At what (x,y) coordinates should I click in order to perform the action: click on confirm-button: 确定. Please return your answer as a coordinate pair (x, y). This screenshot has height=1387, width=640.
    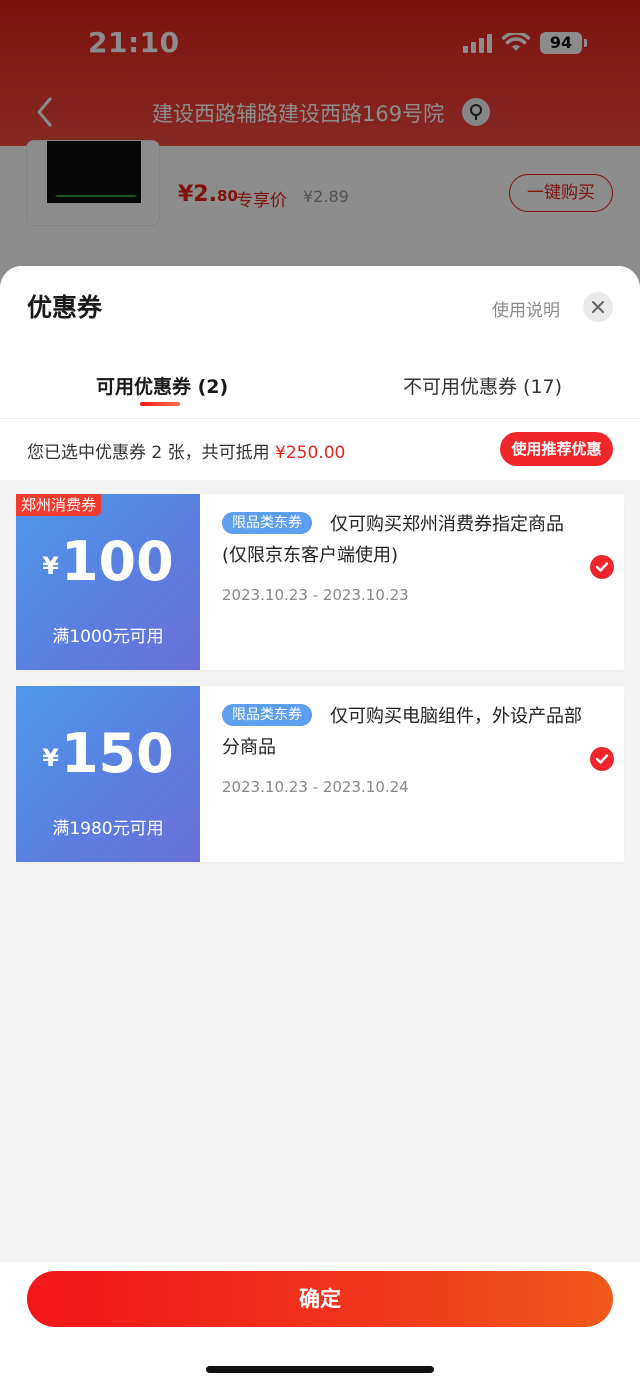
    Looking at the image, I should click on (320, 1299).